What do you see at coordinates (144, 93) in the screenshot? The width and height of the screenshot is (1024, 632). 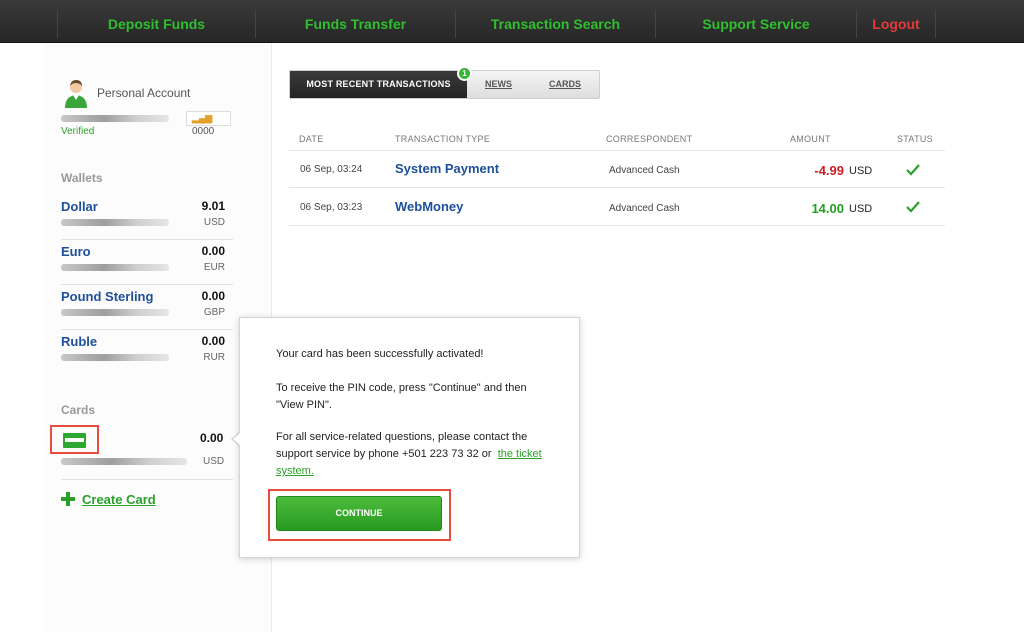 I see `account-title: Personal Account` at bounding box center [144, 93].